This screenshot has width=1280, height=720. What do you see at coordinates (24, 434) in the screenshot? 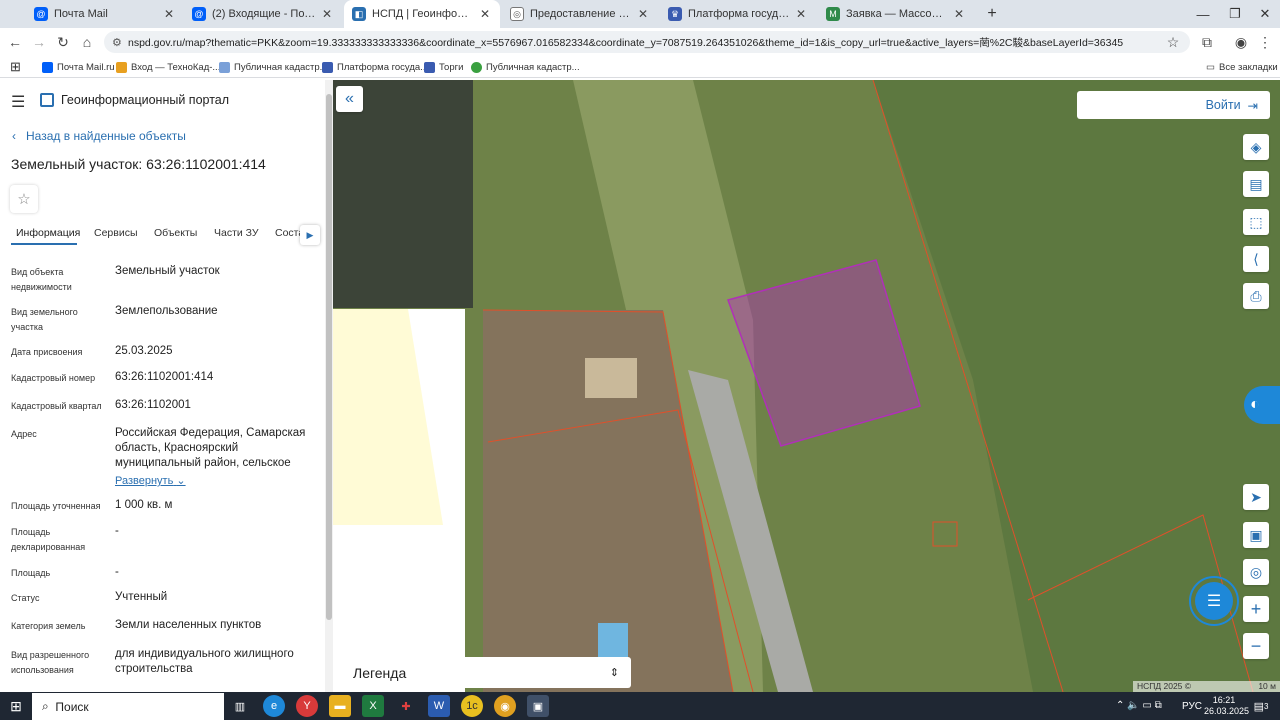
I see `field-label: Адрес` at bounding box center [24, 434].